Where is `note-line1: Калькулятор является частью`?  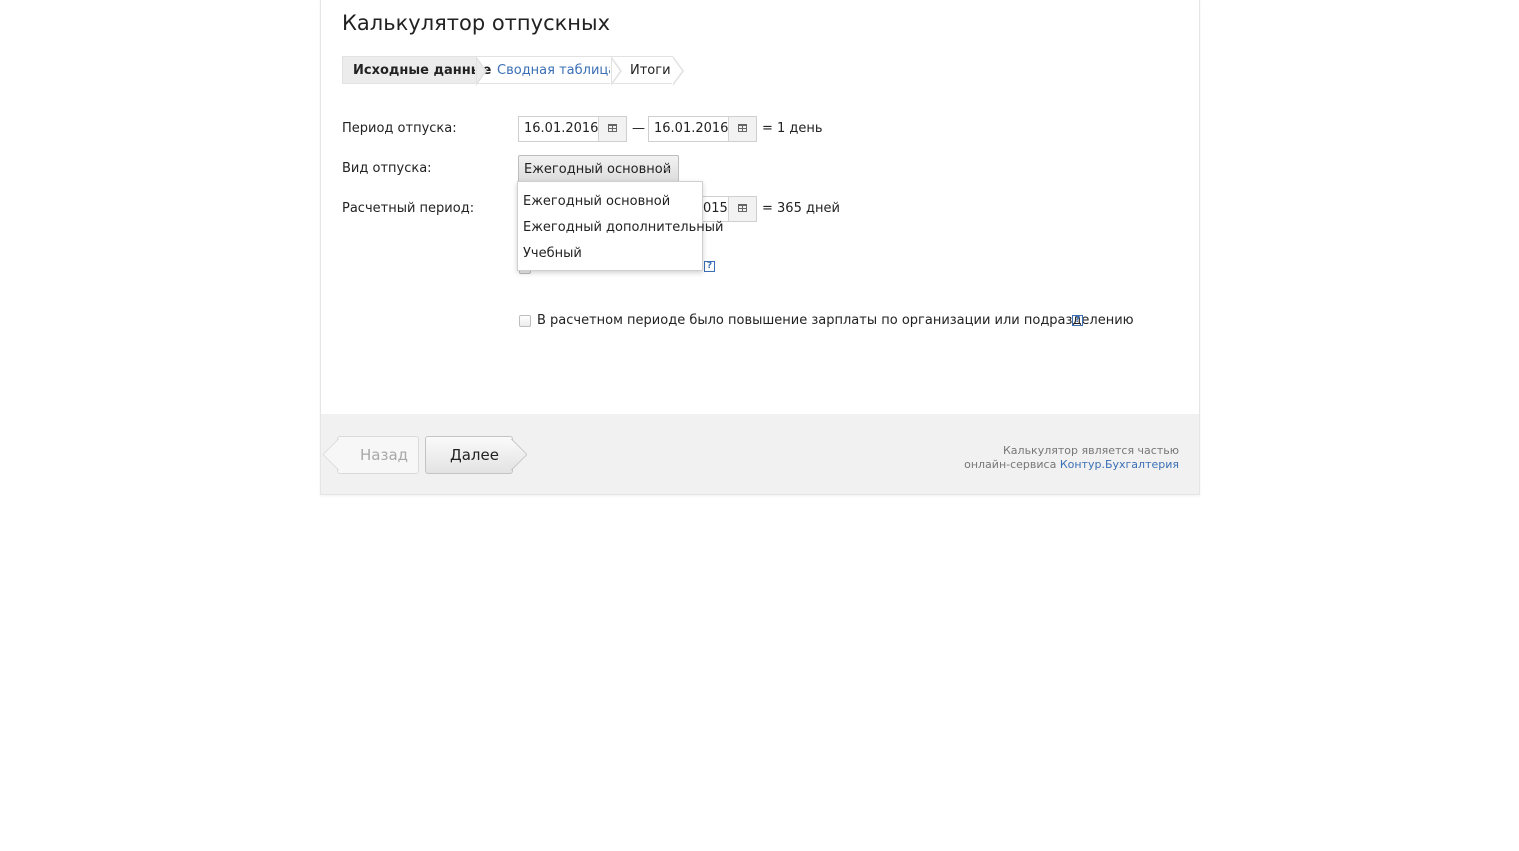 note-line1: Калькулятор является частью is located at coordinates (1090, 450).